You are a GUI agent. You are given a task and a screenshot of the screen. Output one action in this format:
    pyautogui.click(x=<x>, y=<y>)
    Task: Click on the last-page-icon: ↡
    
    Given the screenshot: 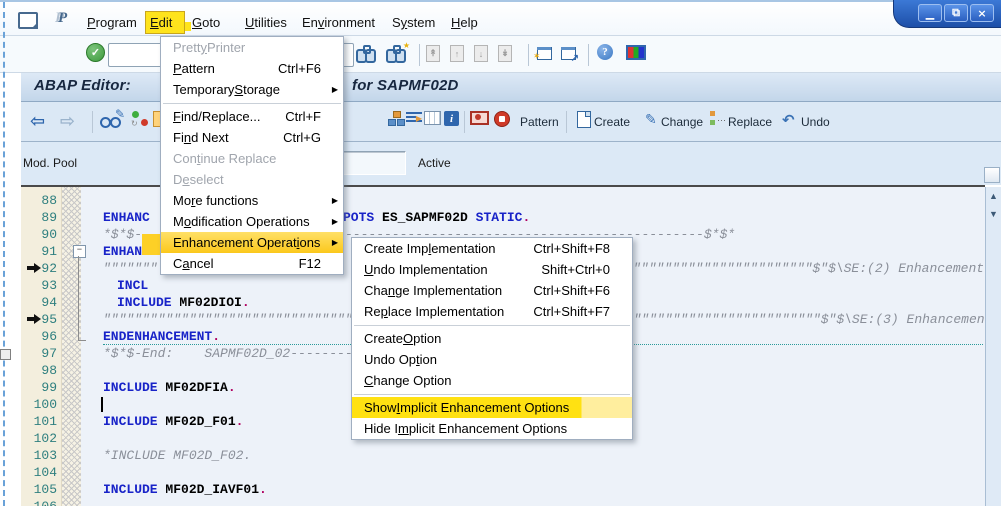 What is the action you would take?
    pyautogui.click(x=505, y=53)
    